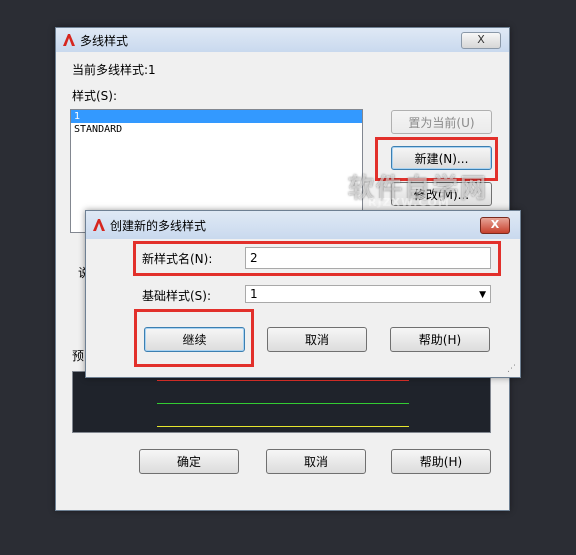  I want to click on sub-cancel-button: 取消, so click(317, 339).